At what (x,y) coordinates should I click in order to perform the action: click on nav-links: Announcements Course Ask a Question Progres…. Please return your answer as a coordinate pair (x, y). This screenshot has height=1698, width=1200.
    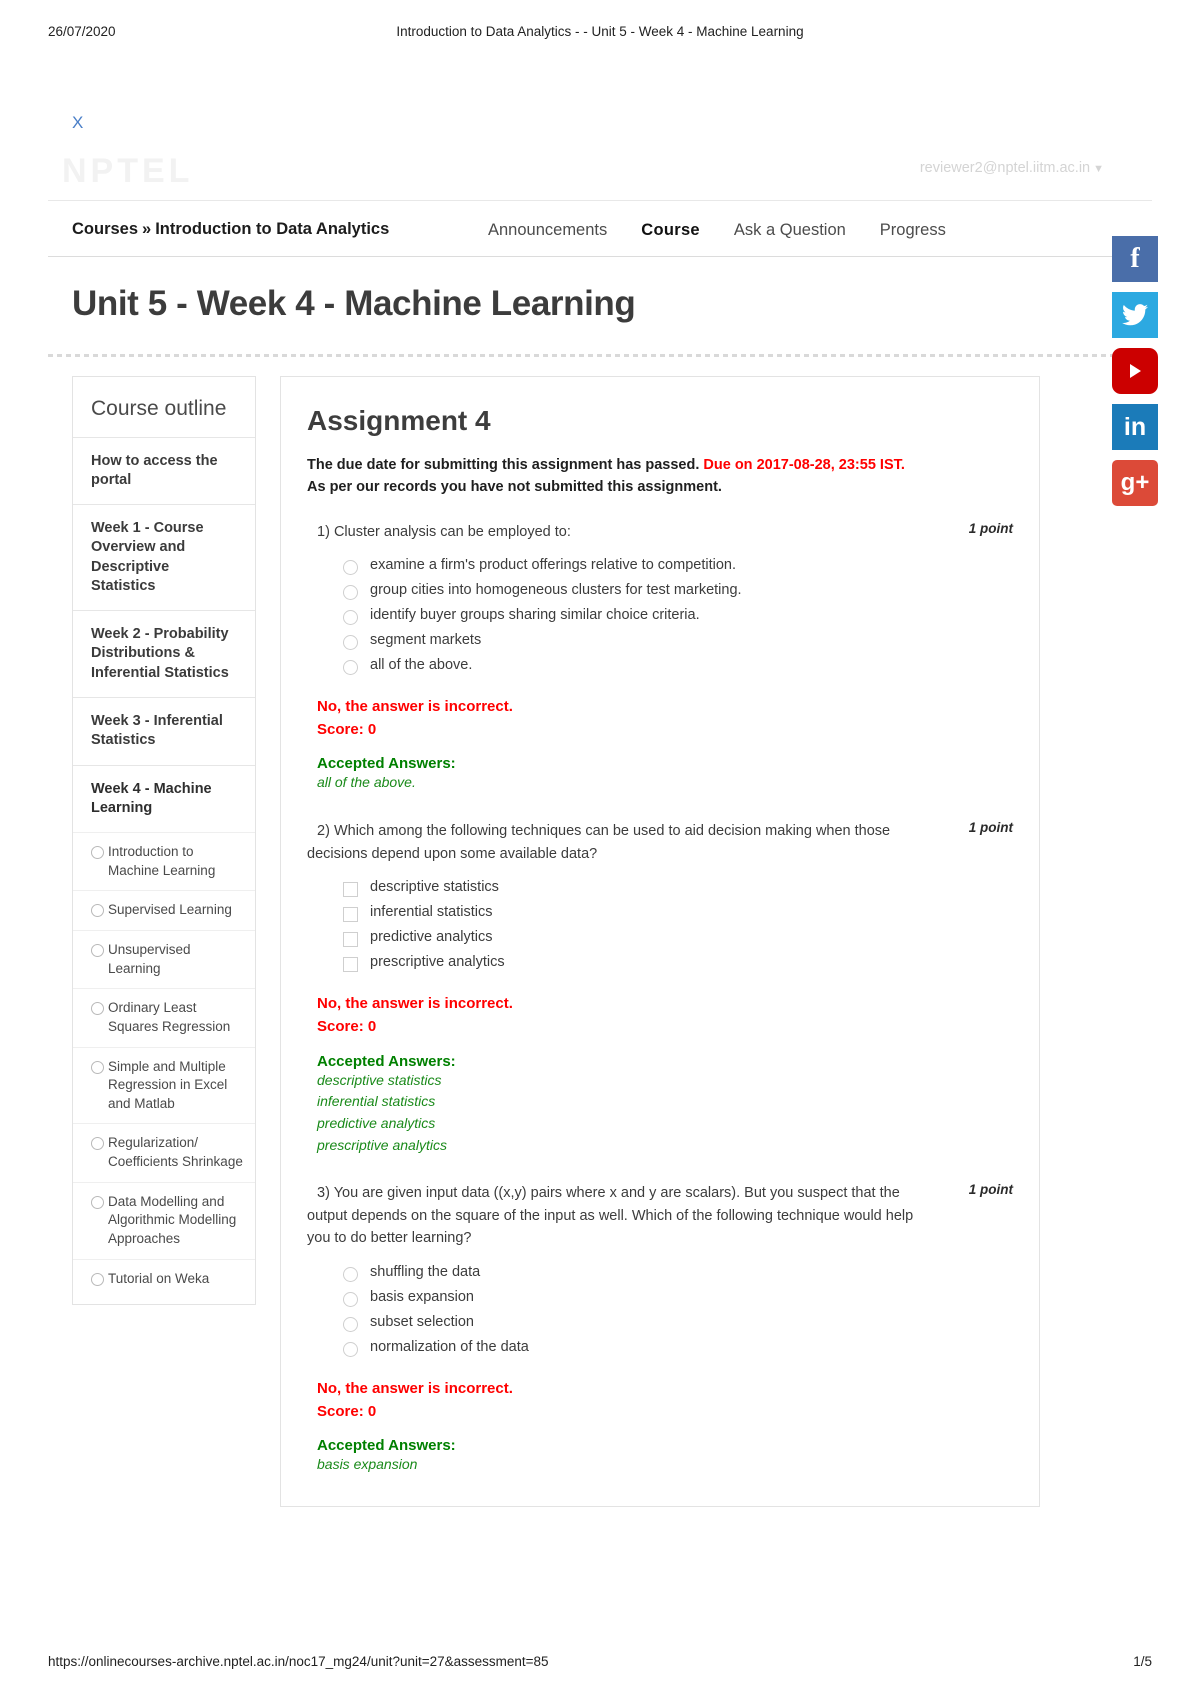
    Looking at the image, I should click on (734, 230).